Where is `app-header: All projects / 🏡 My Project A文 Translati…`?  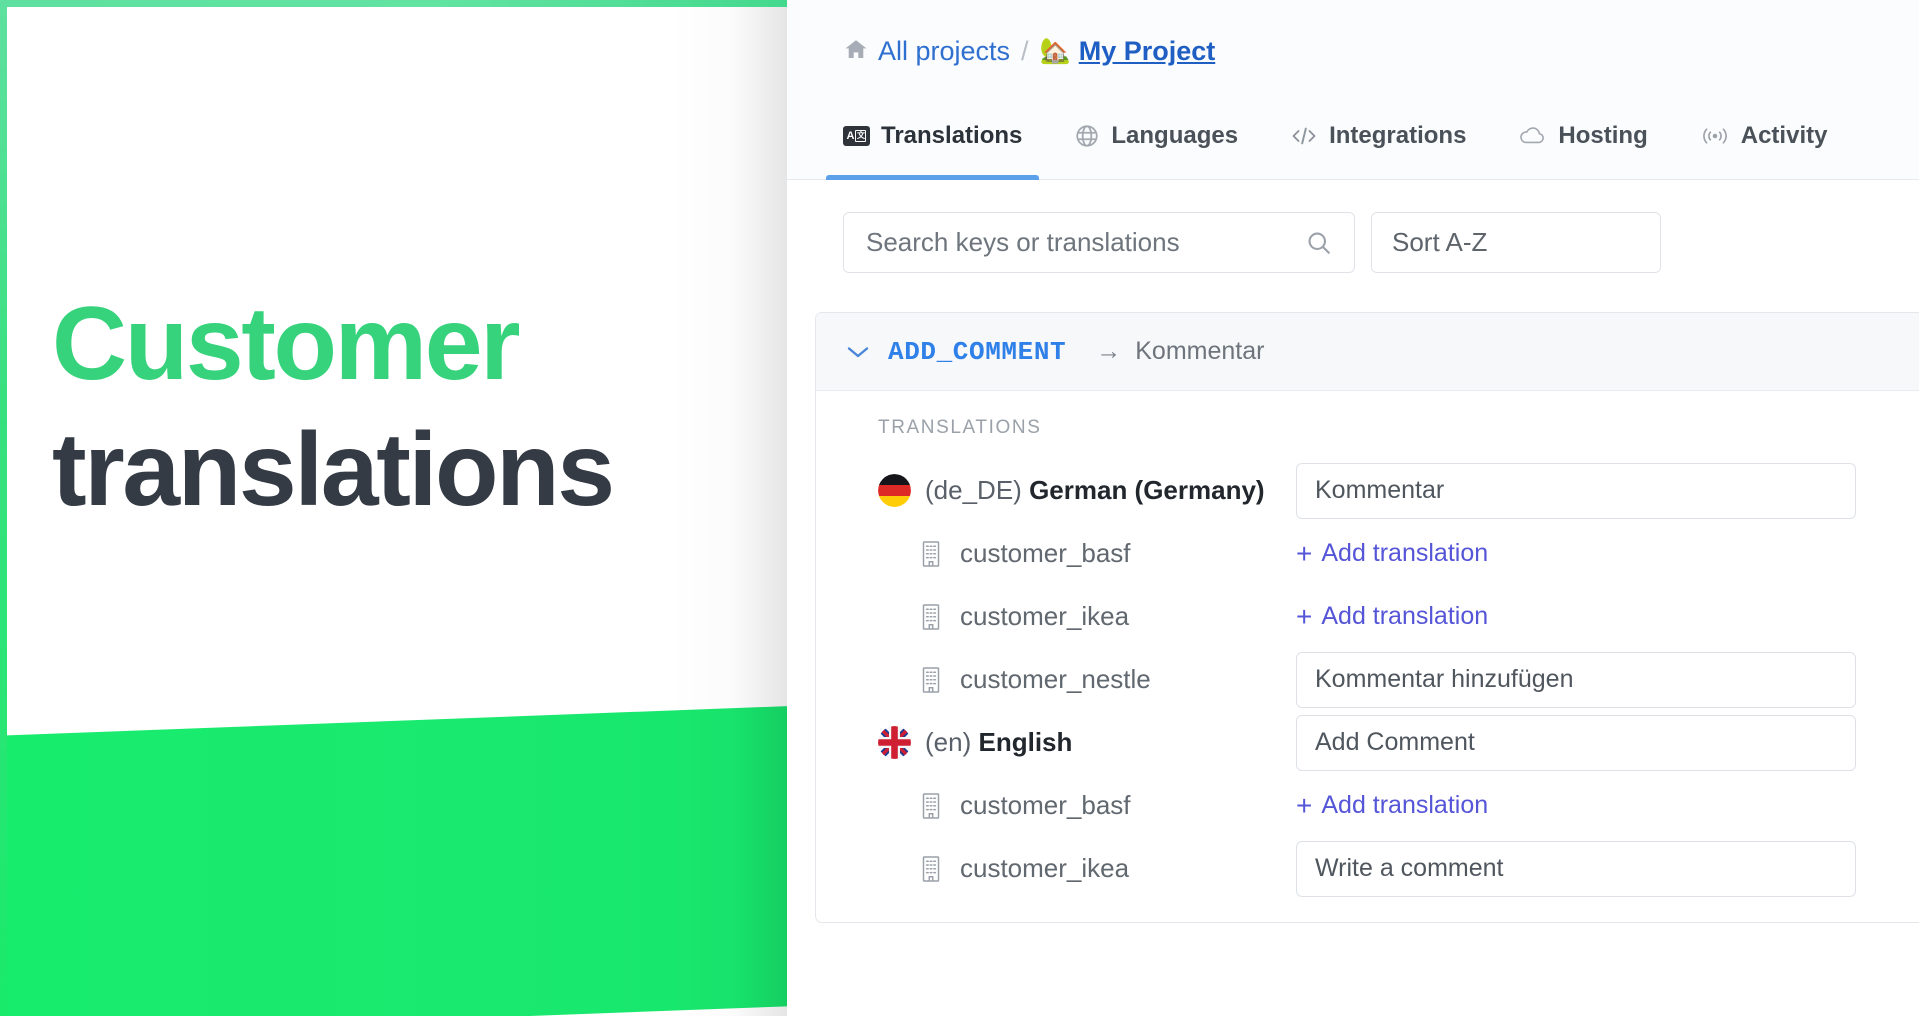
app-header: All projects / 🏡 My Project A文 Translati… is located at coordinates (1353, 90).